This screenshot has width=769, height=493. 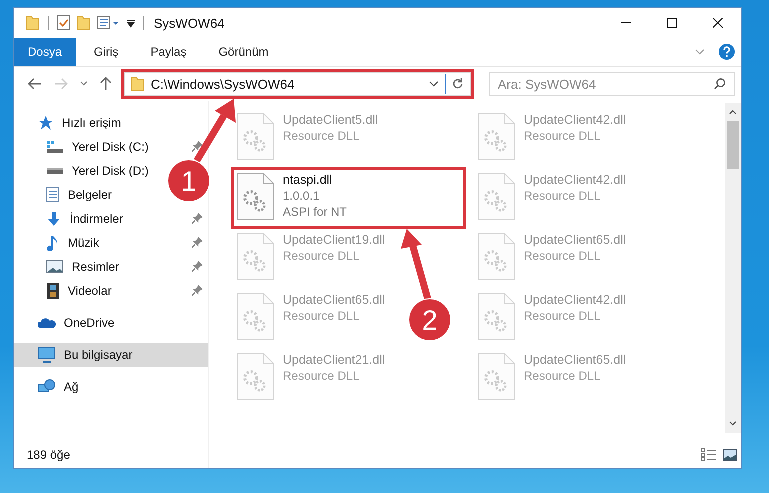 I want to click on search-field: Ara: SysWOW64, so click(x=612, y=84).